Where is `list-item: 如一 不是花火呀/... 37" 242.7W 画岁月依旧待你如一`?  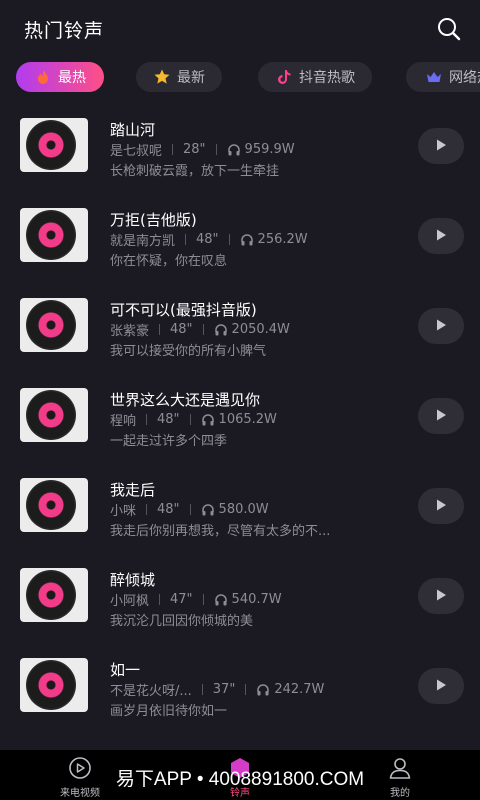
list-item: 如一 不是花火呀/... 37" 242.7W 画岁月依旧待你如一 is located at coordinates (240, 685).